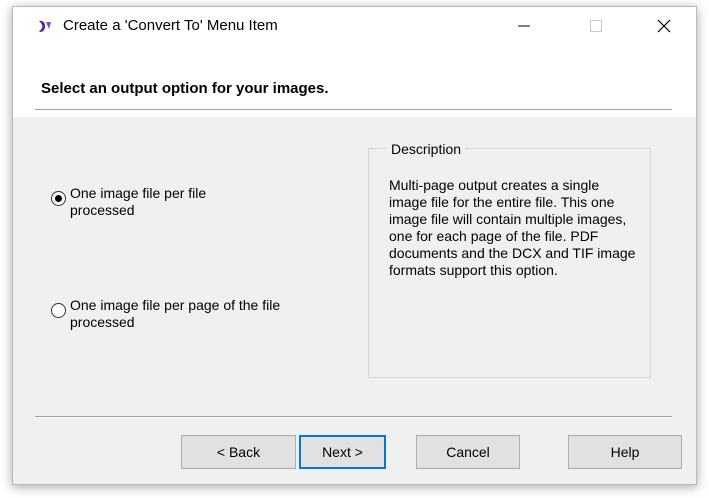  Describe the element at coordinates (170, 202) in the screenshot. I see `option-label: One image file per file processed` at that location.